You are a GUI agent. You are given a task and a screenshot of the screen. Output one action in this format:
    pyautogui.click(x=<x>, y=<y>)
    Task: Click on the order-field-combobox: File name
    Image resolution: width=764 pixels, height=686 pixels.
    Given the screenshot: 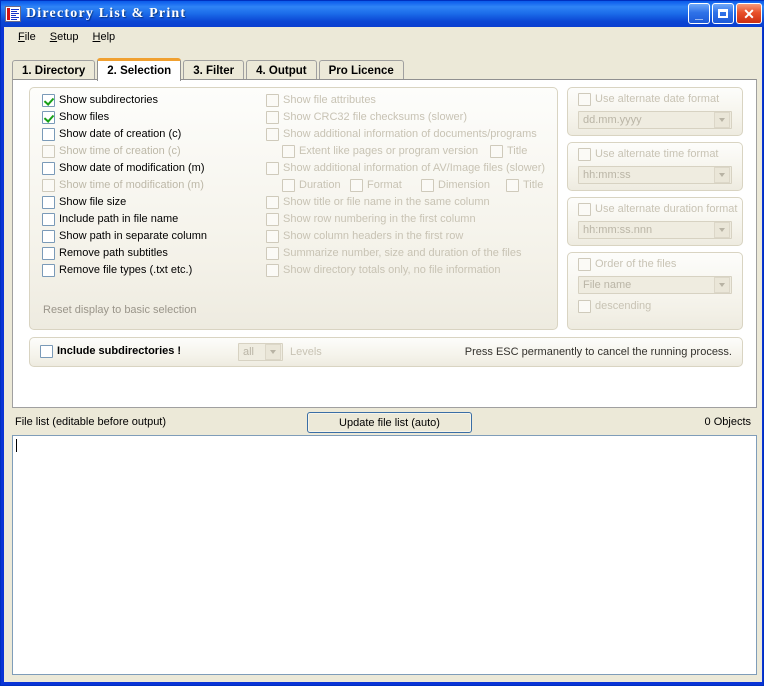 What is the action you would take?
    pyautogui.click(x=655, y=285)
    